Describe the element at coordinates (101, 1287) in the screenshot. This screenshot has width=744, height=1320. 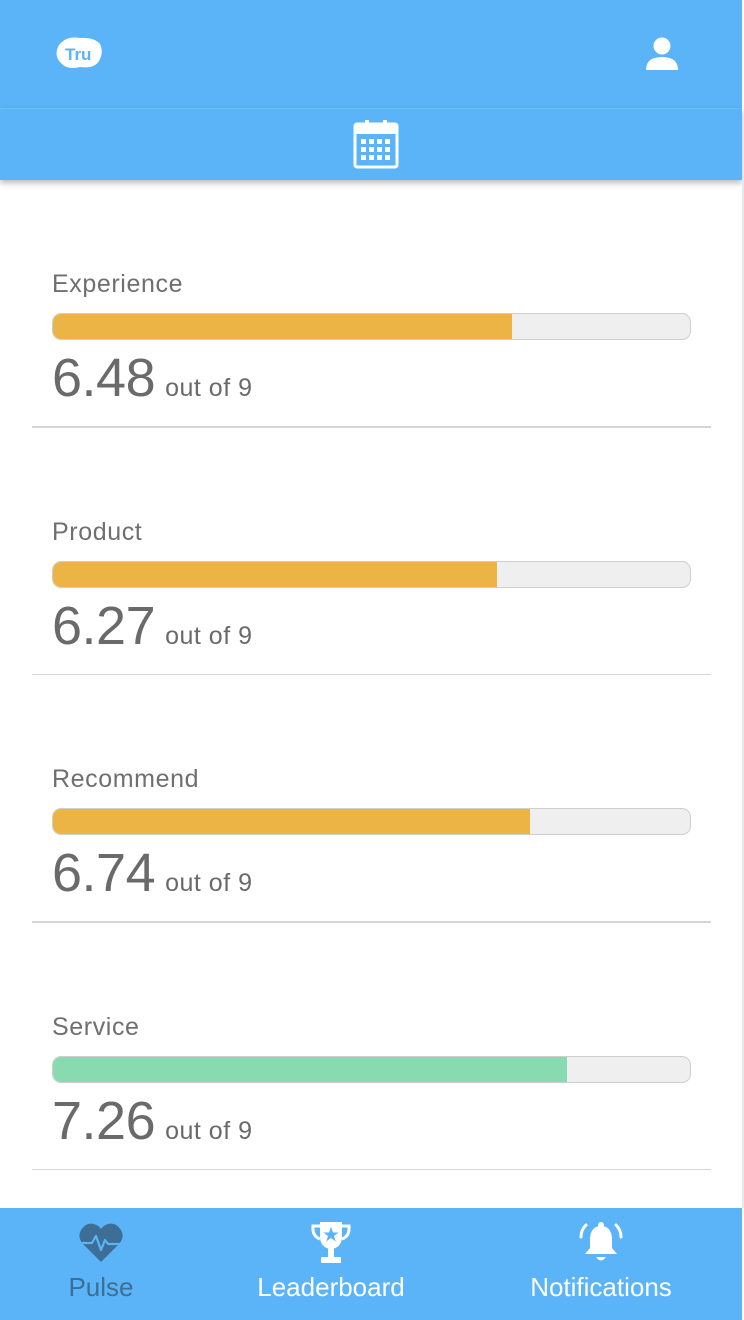
I see `nav-pulse-label: Pulse` at that location.